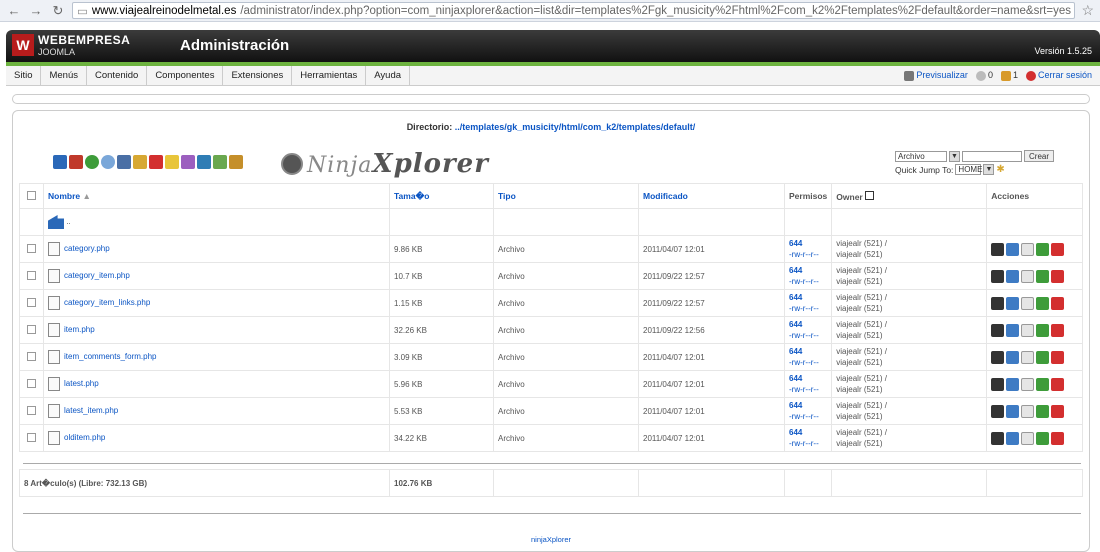  What do you see at coordinates (110, 356) in the screenshot?
I see `file-name-link: item_comments_form.php` at bounding box center [110, 356].